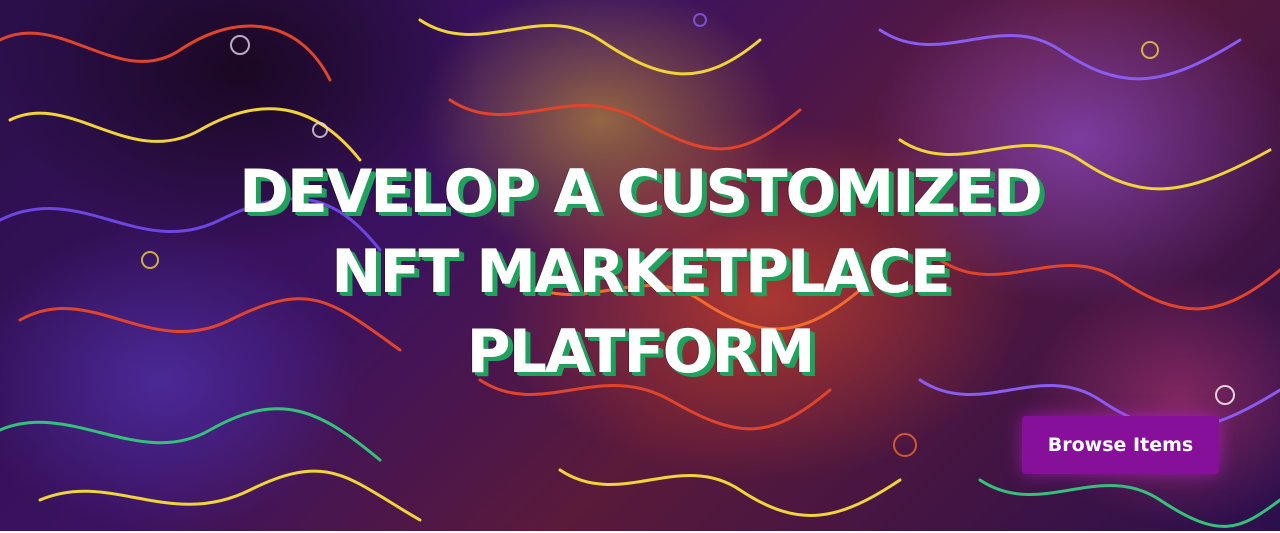 The height and width of the screenshot is (533, 1280). I want to click on hero-title-line-1: DEVELOP A CUSTOMIZED, so click(641, 192).